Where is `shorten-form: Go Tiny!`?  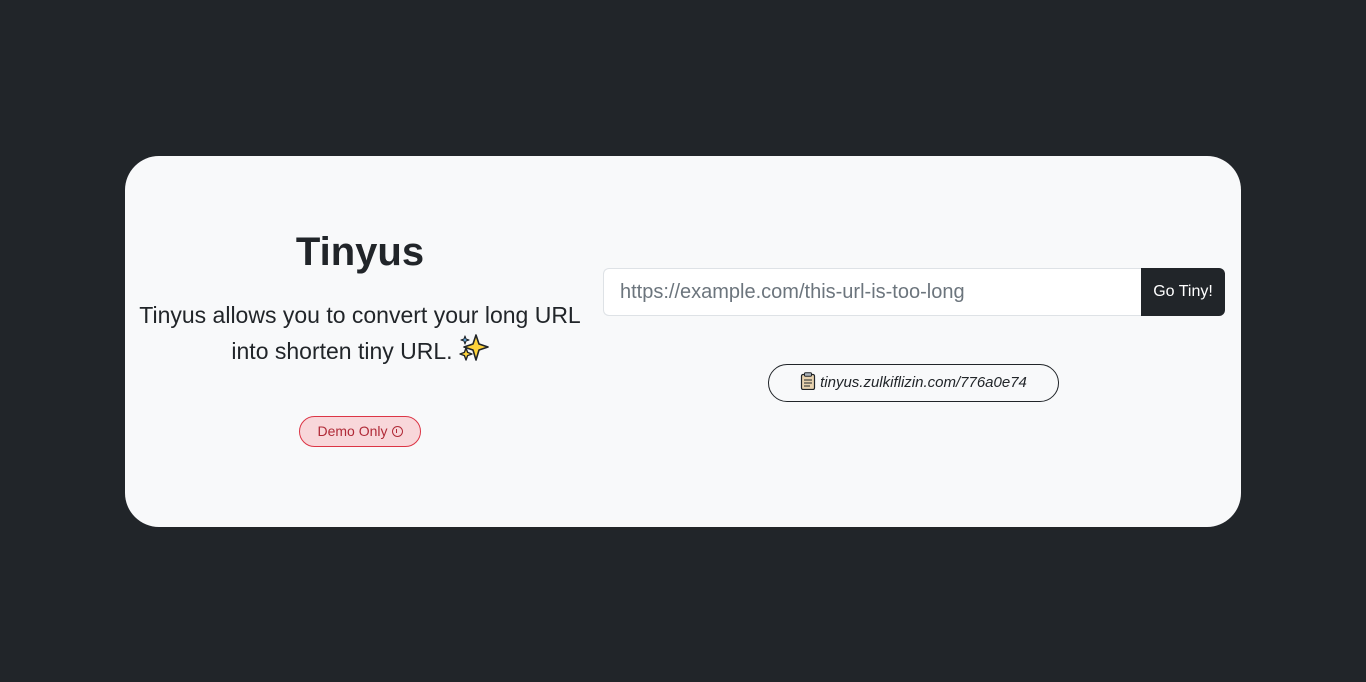 shorten-form: Go Tiny! is located at coordinates (914, 292).